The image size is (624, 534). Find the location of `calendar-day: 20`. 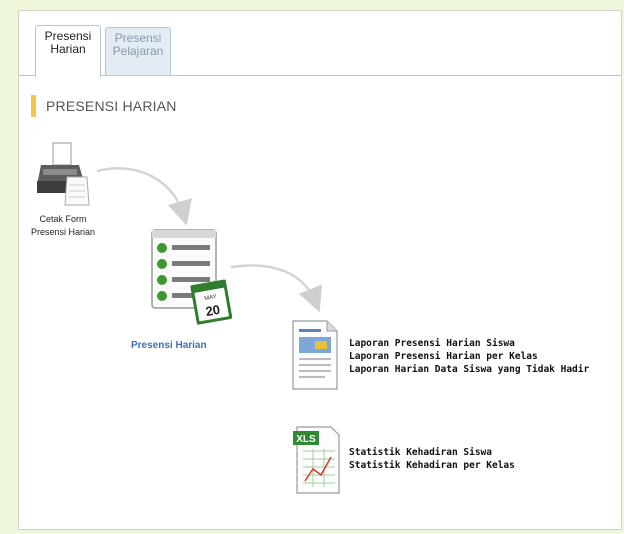

calendar-day: 20 is located at coordinates (212, 310).